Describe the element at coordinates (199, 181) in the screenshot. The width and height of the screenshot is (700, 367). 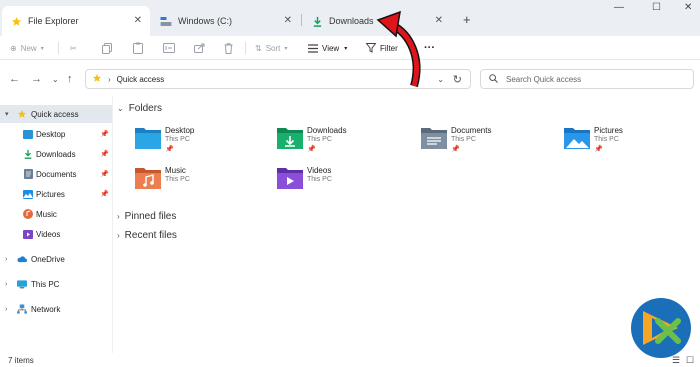
I see `folder-music: Music This PC` at that location.